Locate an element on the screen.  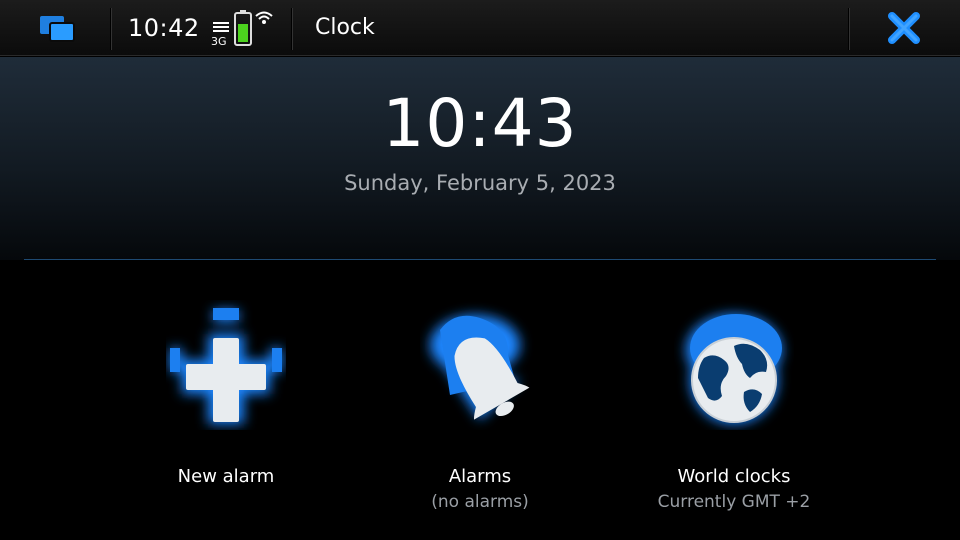
status-time: 10:42 is located at coordinates (164, 28).